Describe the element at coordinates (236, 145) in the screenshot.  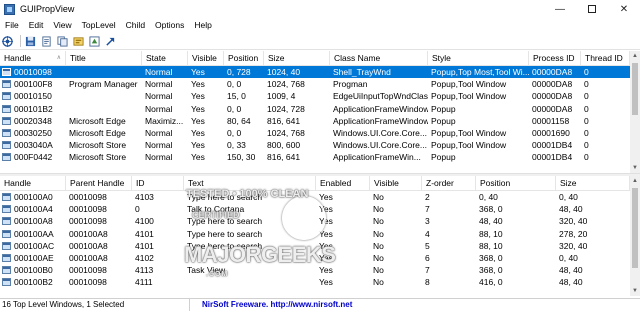
I see `cell-position: 0, 33` at that location.